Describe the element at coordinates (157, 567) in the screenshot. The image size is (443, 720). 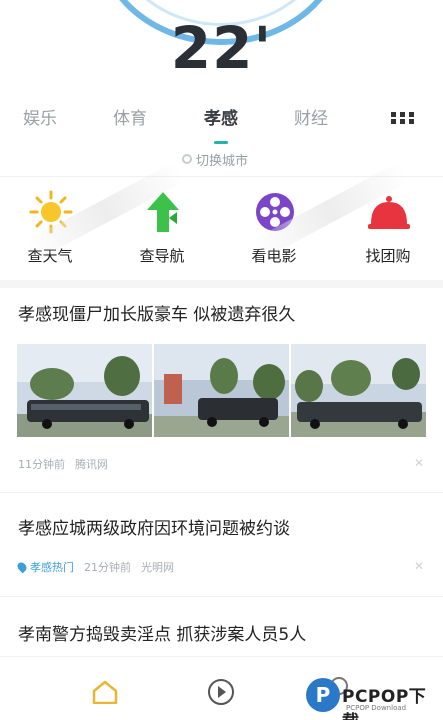
I see `article-source: 光明网` at that location.